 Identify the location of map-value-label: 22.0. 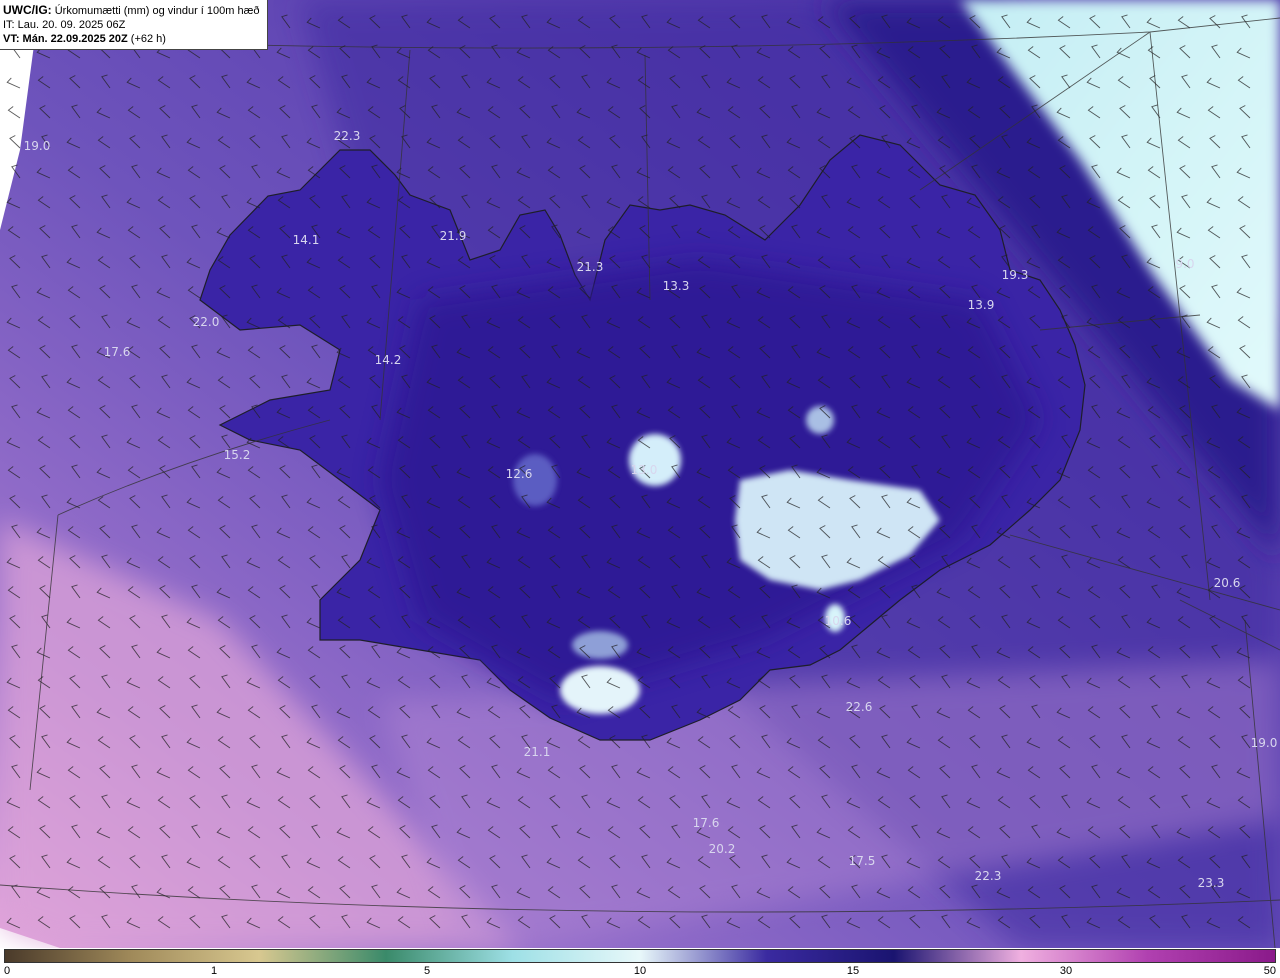
(206, 322).